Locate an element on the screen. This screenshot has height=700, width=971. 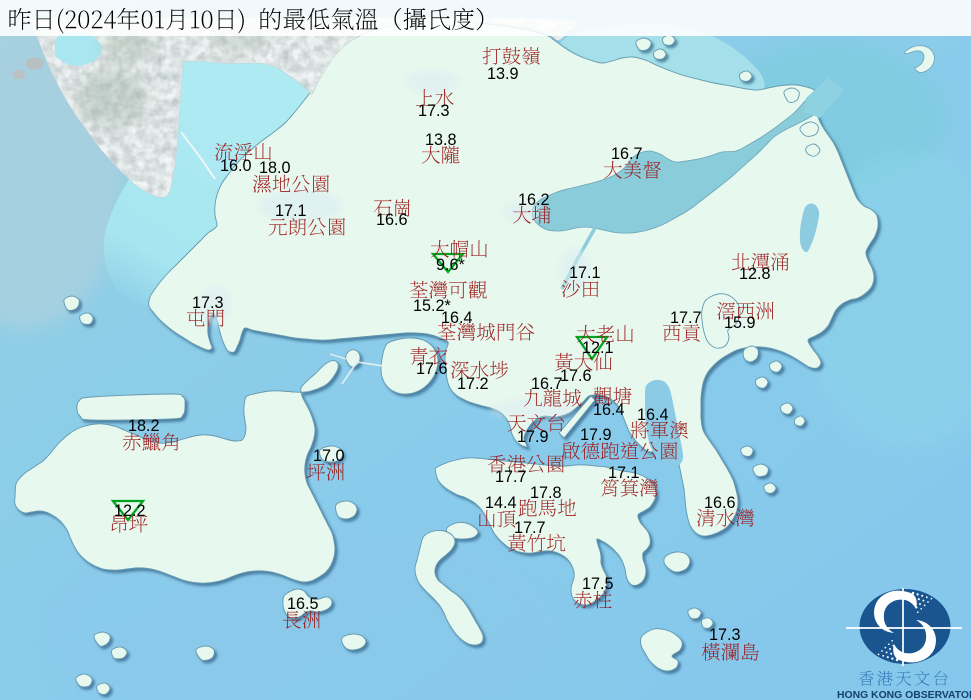
svg-text: 16.5 is located at coordinates (303, 604).